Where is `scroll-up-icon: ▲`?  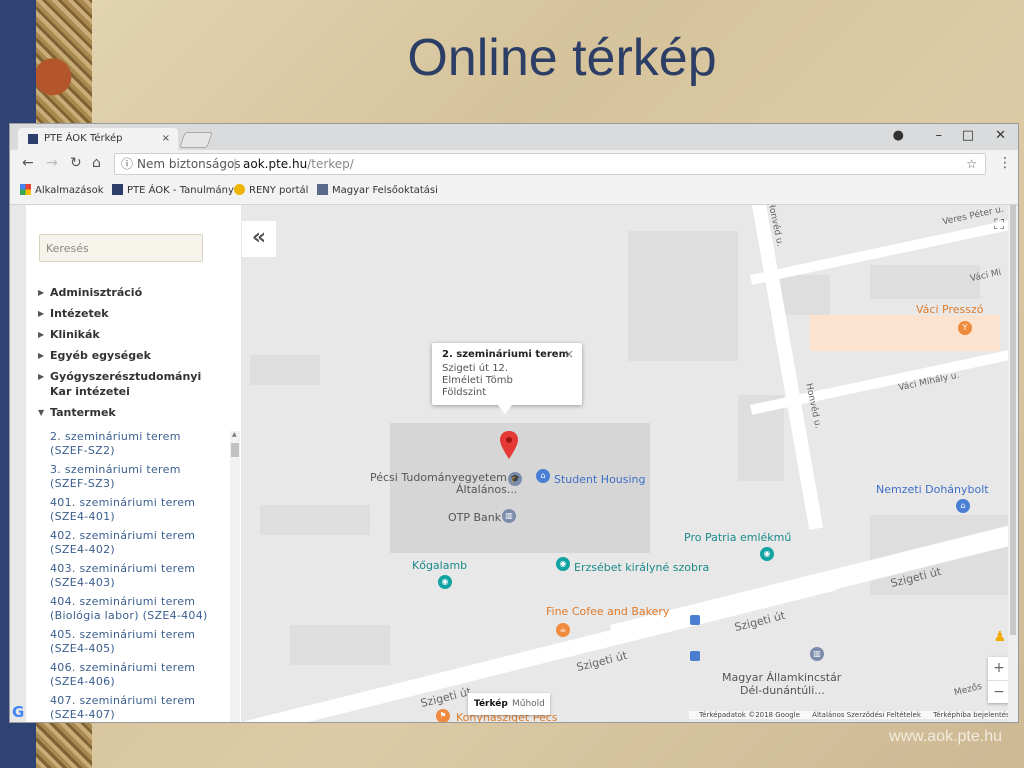
scroll-up-icon: ▲ is located at coordinates (234, 434).